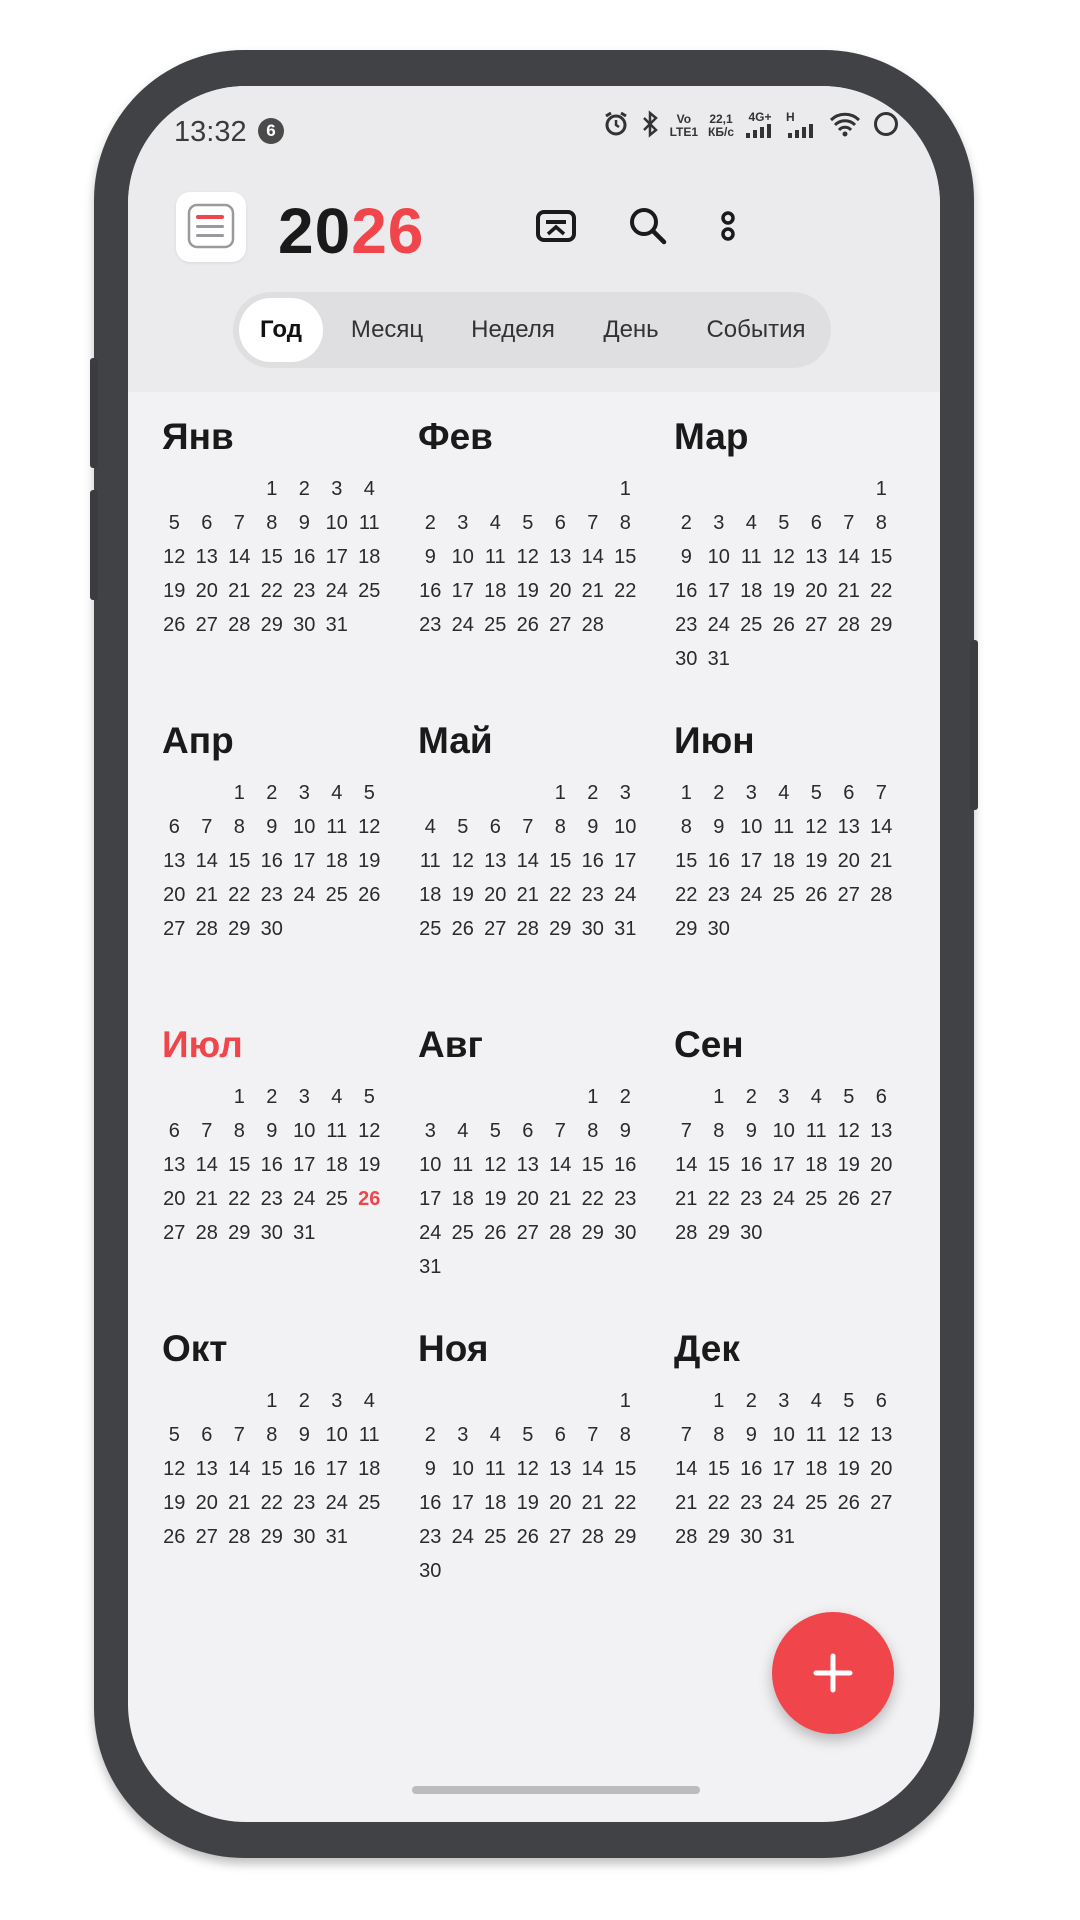 The image size is (1080, 1920). What do you see at coordinates (881, 793) in the screenshot?
I see `day-cell: 7` at bounding box center [881, 793].